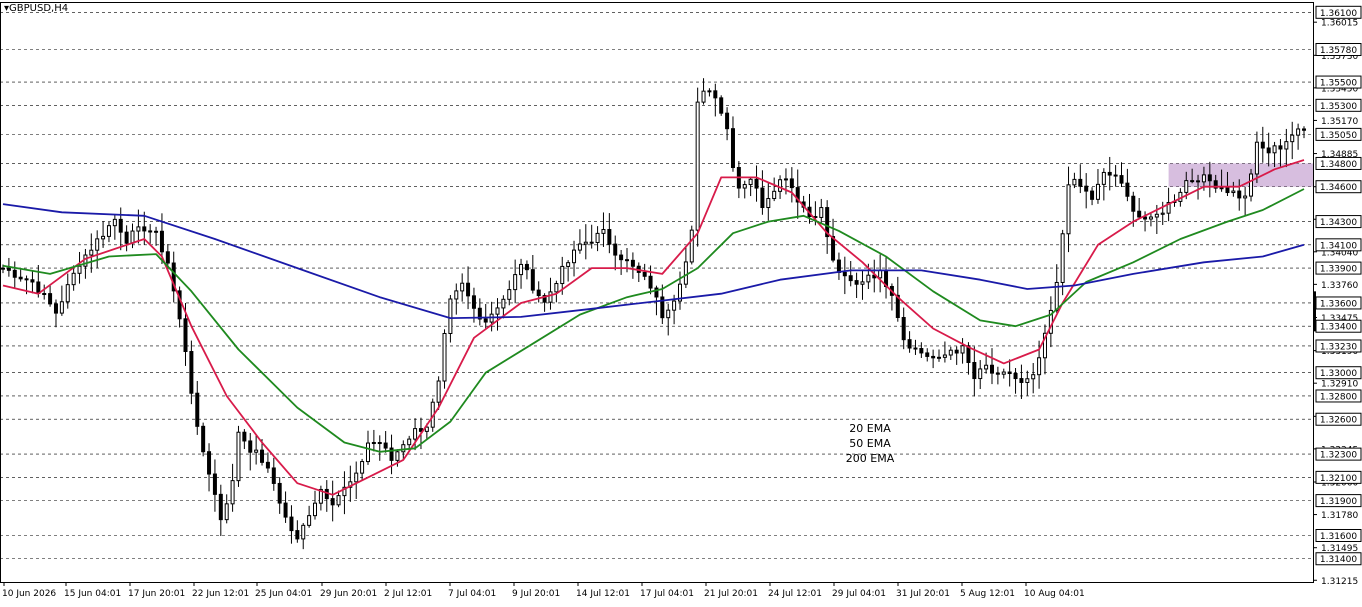 This screenshot has width=1362, height=607. I want to click on y-tick-label: 1.32910, so click(1339, 385).